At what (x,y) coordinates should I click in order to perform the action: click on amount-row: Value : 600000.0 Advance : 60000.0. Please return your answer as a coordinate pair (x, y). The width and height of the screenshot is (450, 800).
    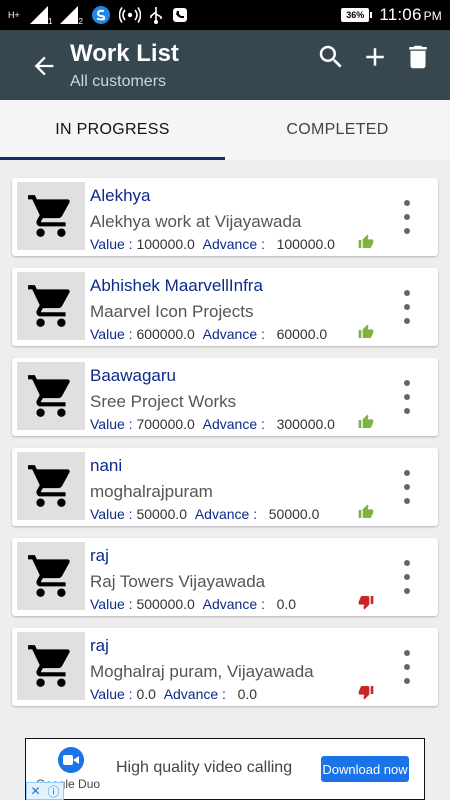
    Looking at the image, I should click on (208, 334).